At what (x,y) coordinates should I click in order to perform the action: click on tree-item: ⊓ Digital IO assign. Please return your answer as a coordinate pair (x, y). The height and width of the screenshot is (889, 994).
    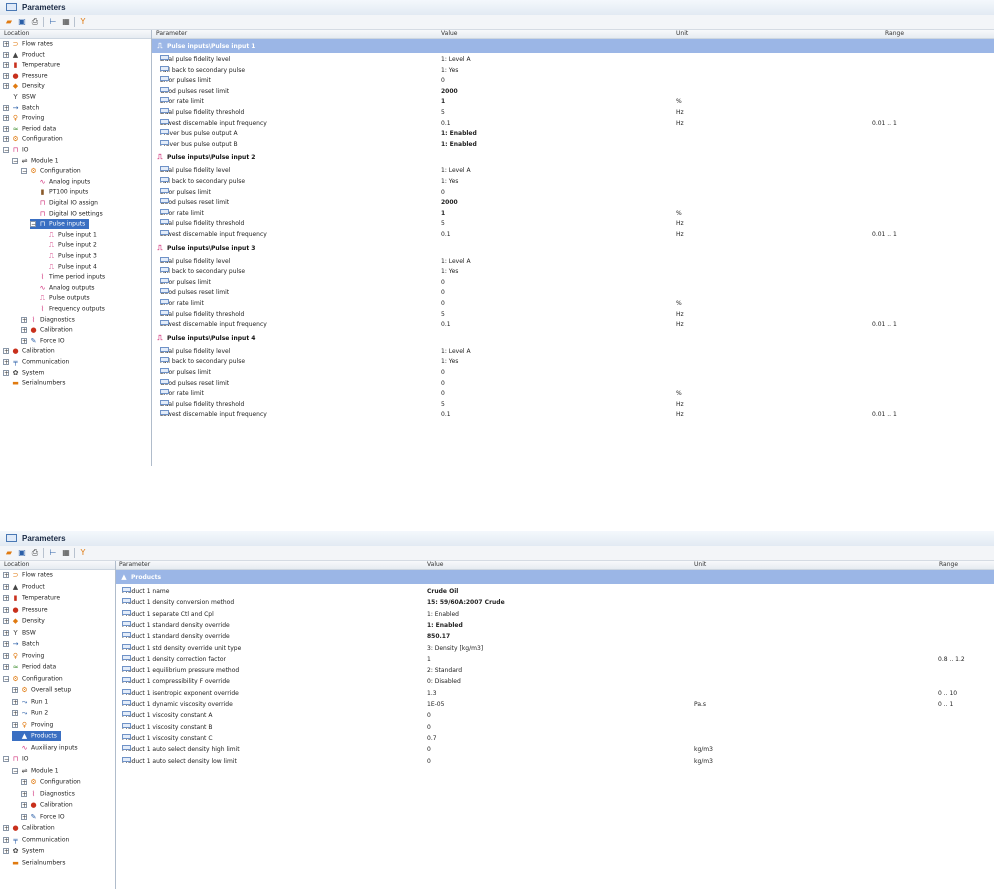
    Looking at the image, I should click on (64, 203).